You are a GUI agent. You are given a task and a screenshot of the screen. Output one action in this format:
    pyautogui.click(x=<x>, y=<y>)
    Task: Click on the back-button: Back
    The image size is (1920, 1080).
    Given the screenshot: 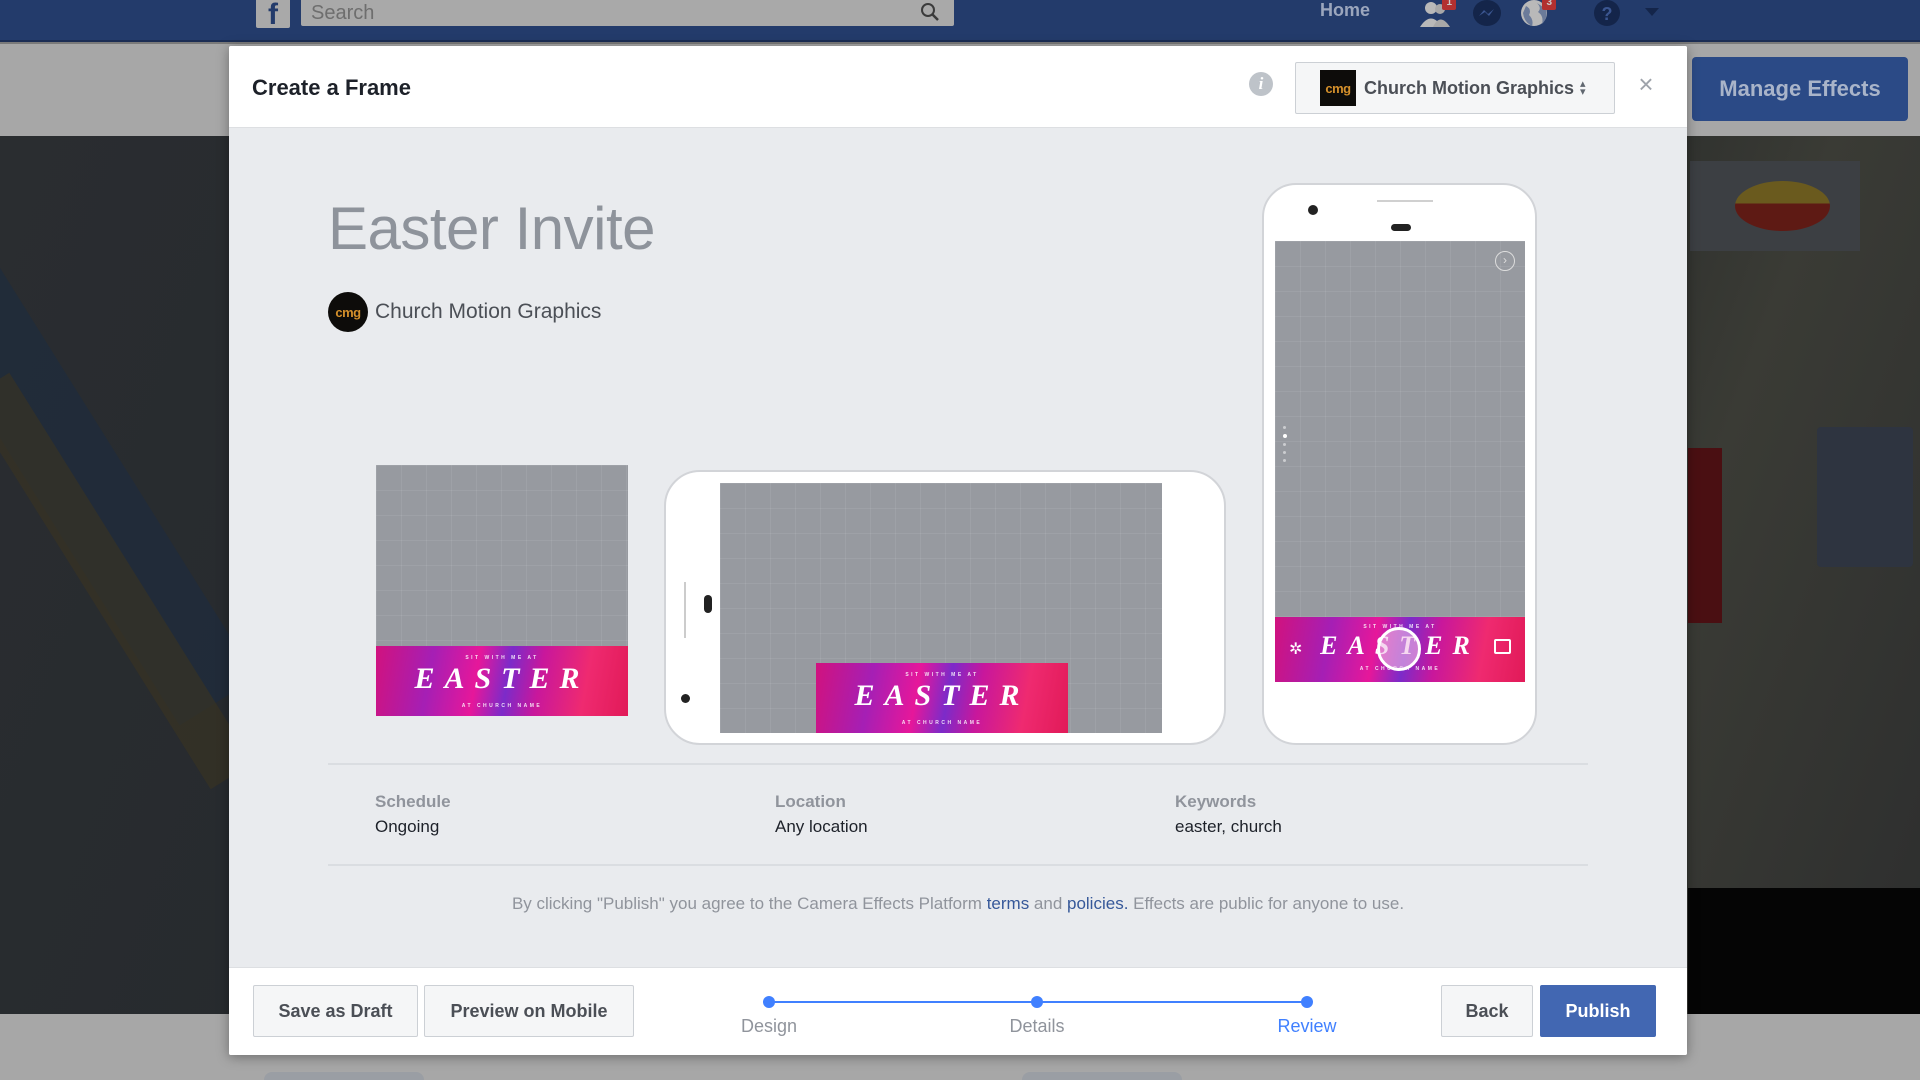 What is the action you would take?
    pyautogui.click(x=1487, y=1011)
    